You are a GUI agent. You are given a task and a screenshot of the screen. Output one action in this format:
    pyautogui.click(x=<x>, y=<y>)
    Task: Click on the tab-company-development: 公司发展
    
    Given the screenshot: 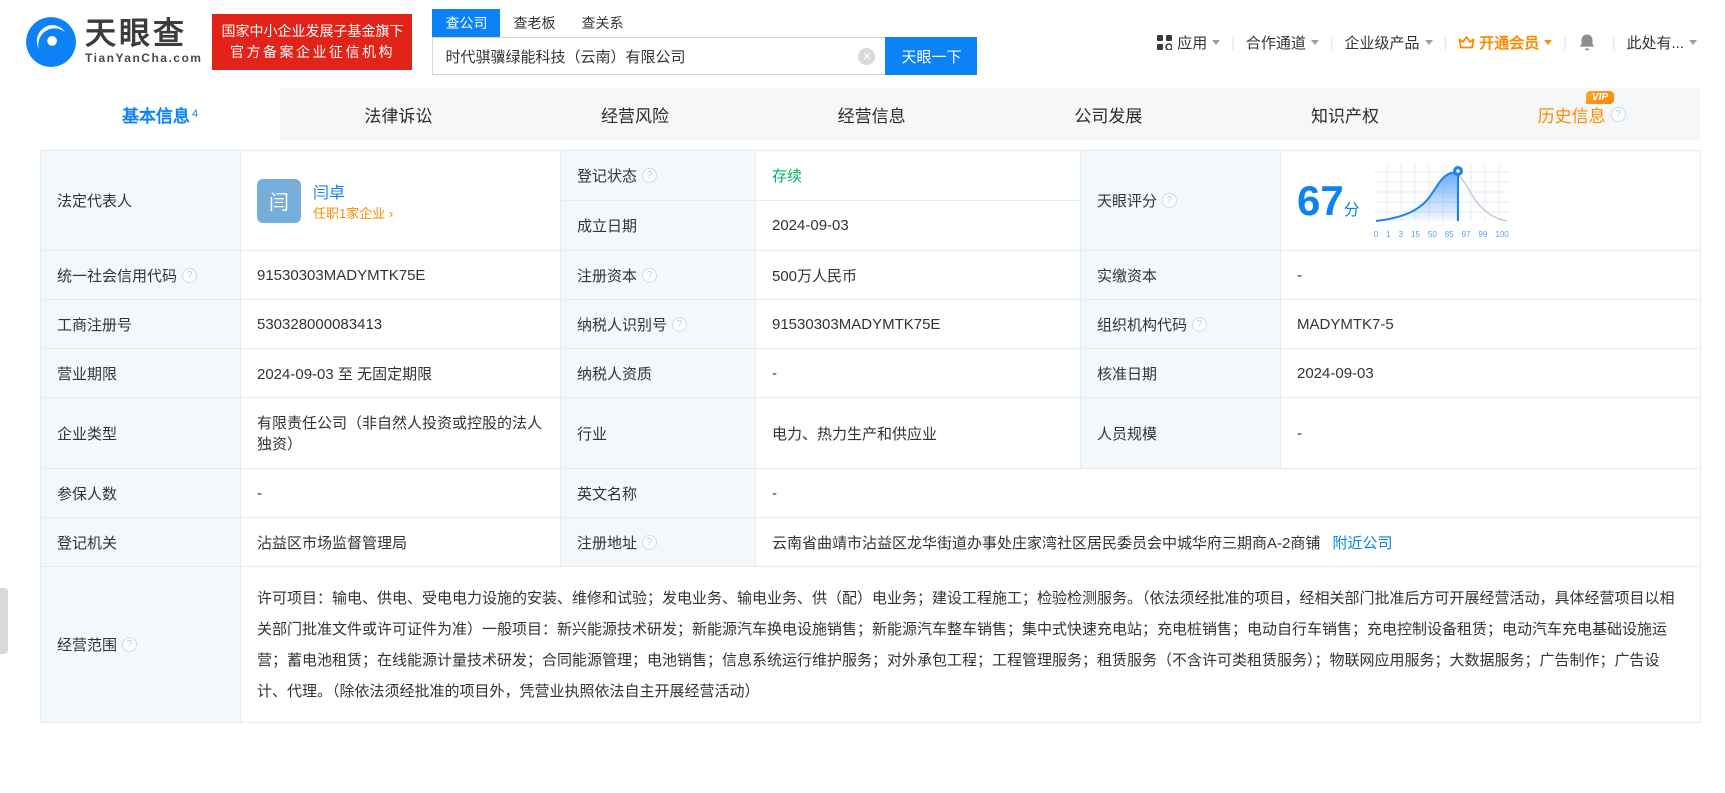 What is the action you would take?
    pyautogui.click(x=1108, y=114)
    